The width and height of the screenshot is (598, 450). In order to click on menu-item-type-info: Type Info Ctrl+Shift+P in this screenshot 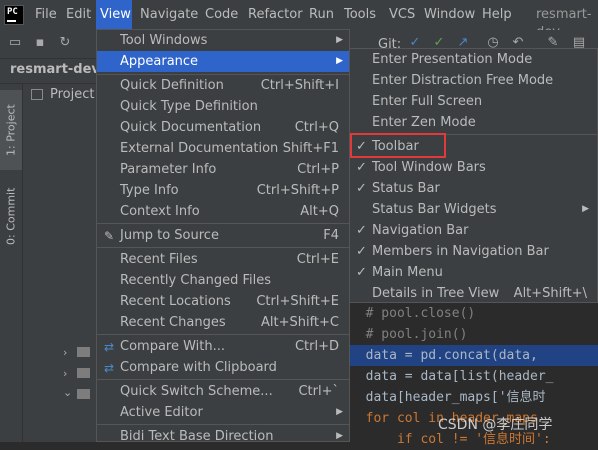, I will do `click(223, 190)`.